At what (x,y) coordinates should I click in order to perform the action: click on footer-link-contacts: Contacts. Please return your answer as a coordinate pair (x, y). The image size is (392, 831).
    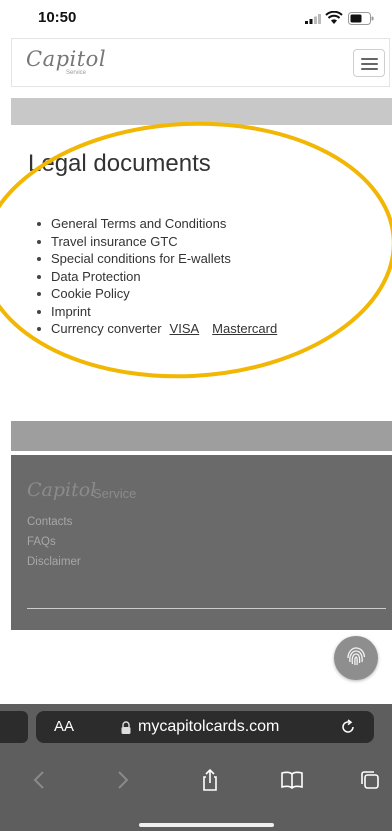
    Looking at the image, I should click on (54, 522).